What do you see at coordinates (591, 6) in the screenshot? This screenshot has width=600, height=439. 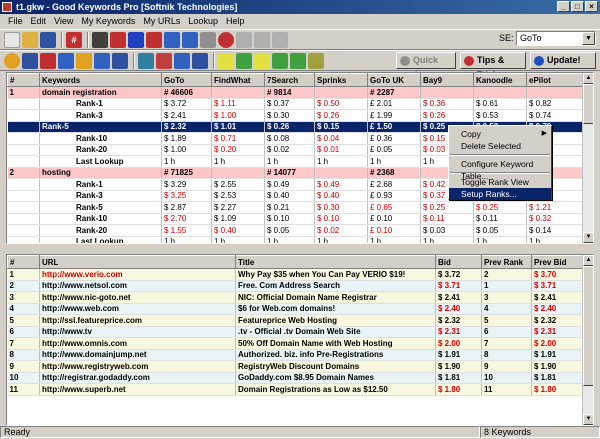 I see `close-button: ×` at bounding box center [591, 6].